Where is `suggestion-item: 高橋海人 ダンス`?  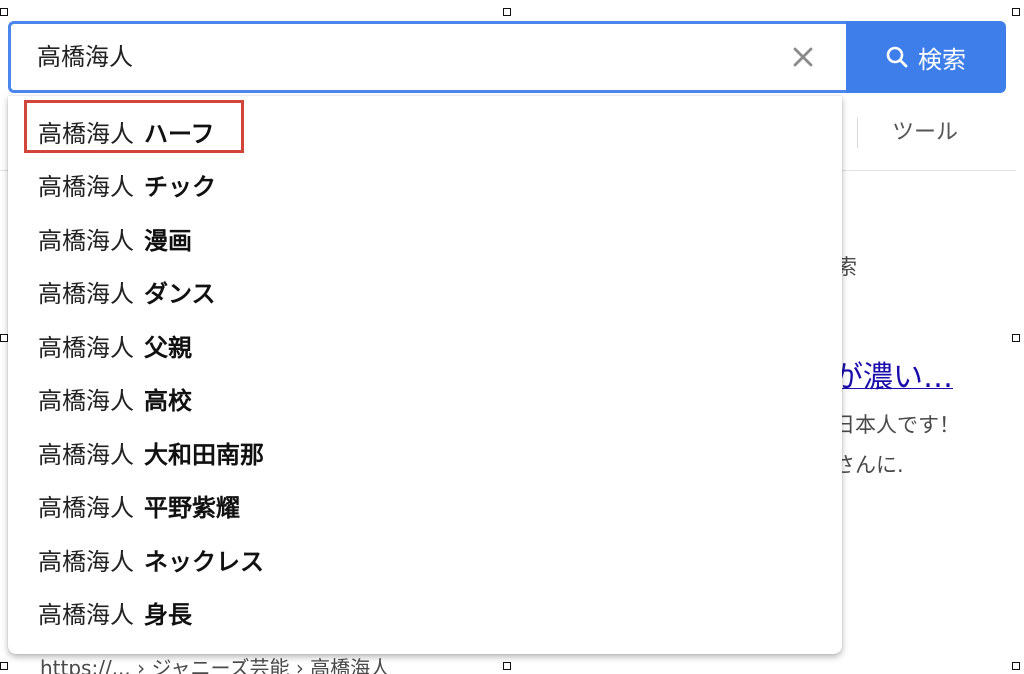
suggestion-item: 高橋海人 ダンス is located at coordinates (425, 295).